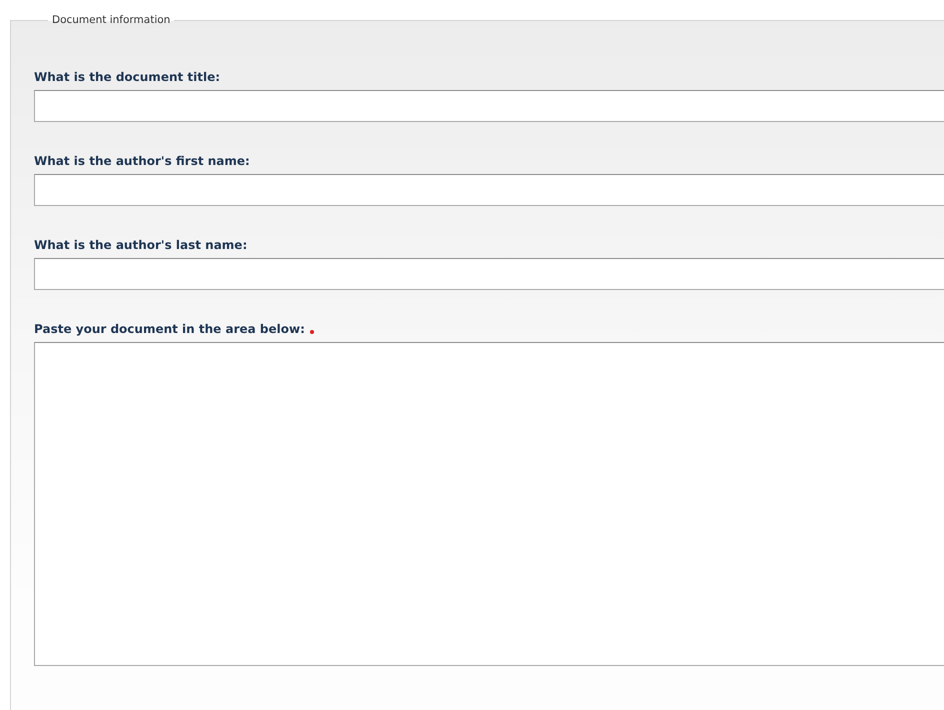  Describe the element at coordinates (312, 332) in the screenshot. I see `required-marker` at that location.